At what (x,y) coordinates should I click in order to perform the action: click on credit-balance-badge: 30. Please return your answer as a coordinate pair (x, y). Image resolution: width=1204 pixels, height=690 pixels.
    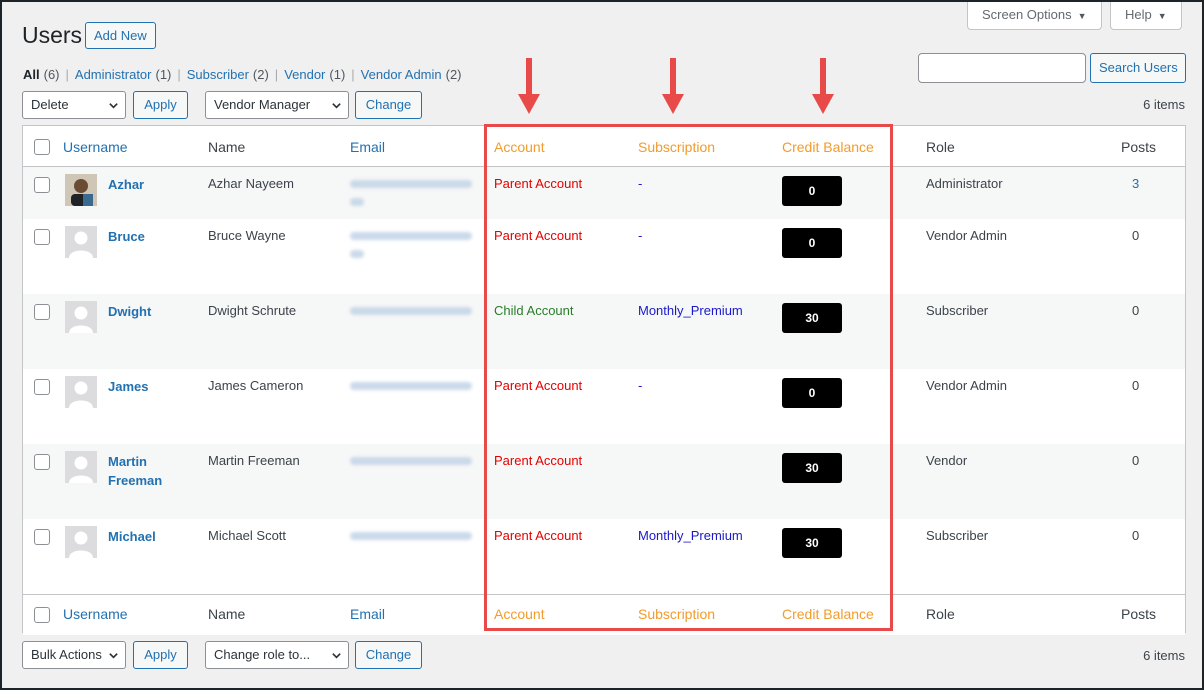
    Looking at the image, I should click on (812, 543).